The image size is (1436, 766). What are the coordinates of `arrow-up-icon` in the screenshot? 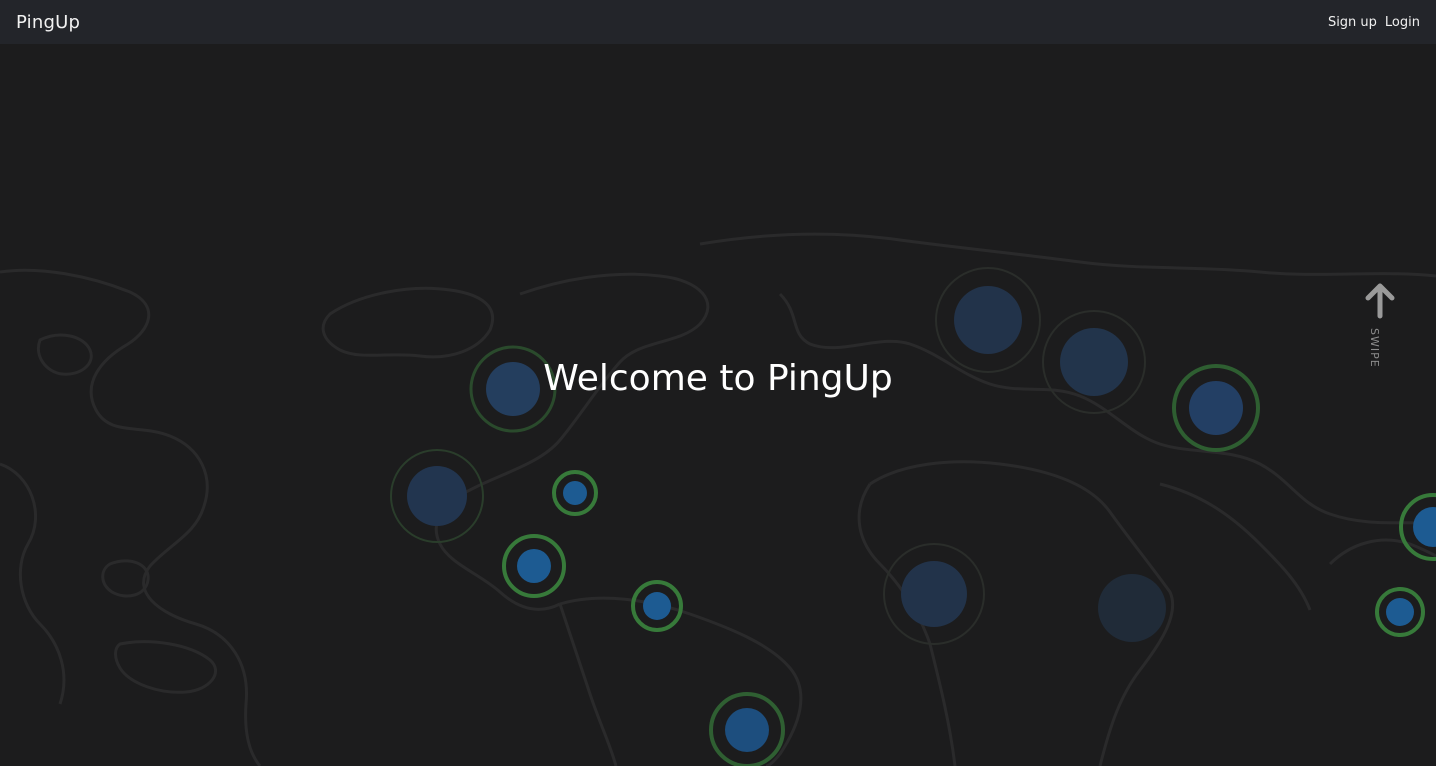 It's located at (1380, 301).